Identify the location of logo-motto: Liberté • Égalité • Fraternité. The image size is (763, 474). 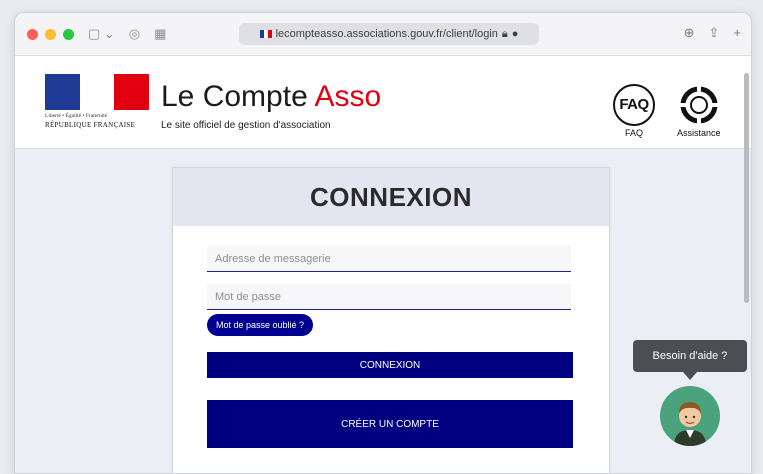
(76, 116).